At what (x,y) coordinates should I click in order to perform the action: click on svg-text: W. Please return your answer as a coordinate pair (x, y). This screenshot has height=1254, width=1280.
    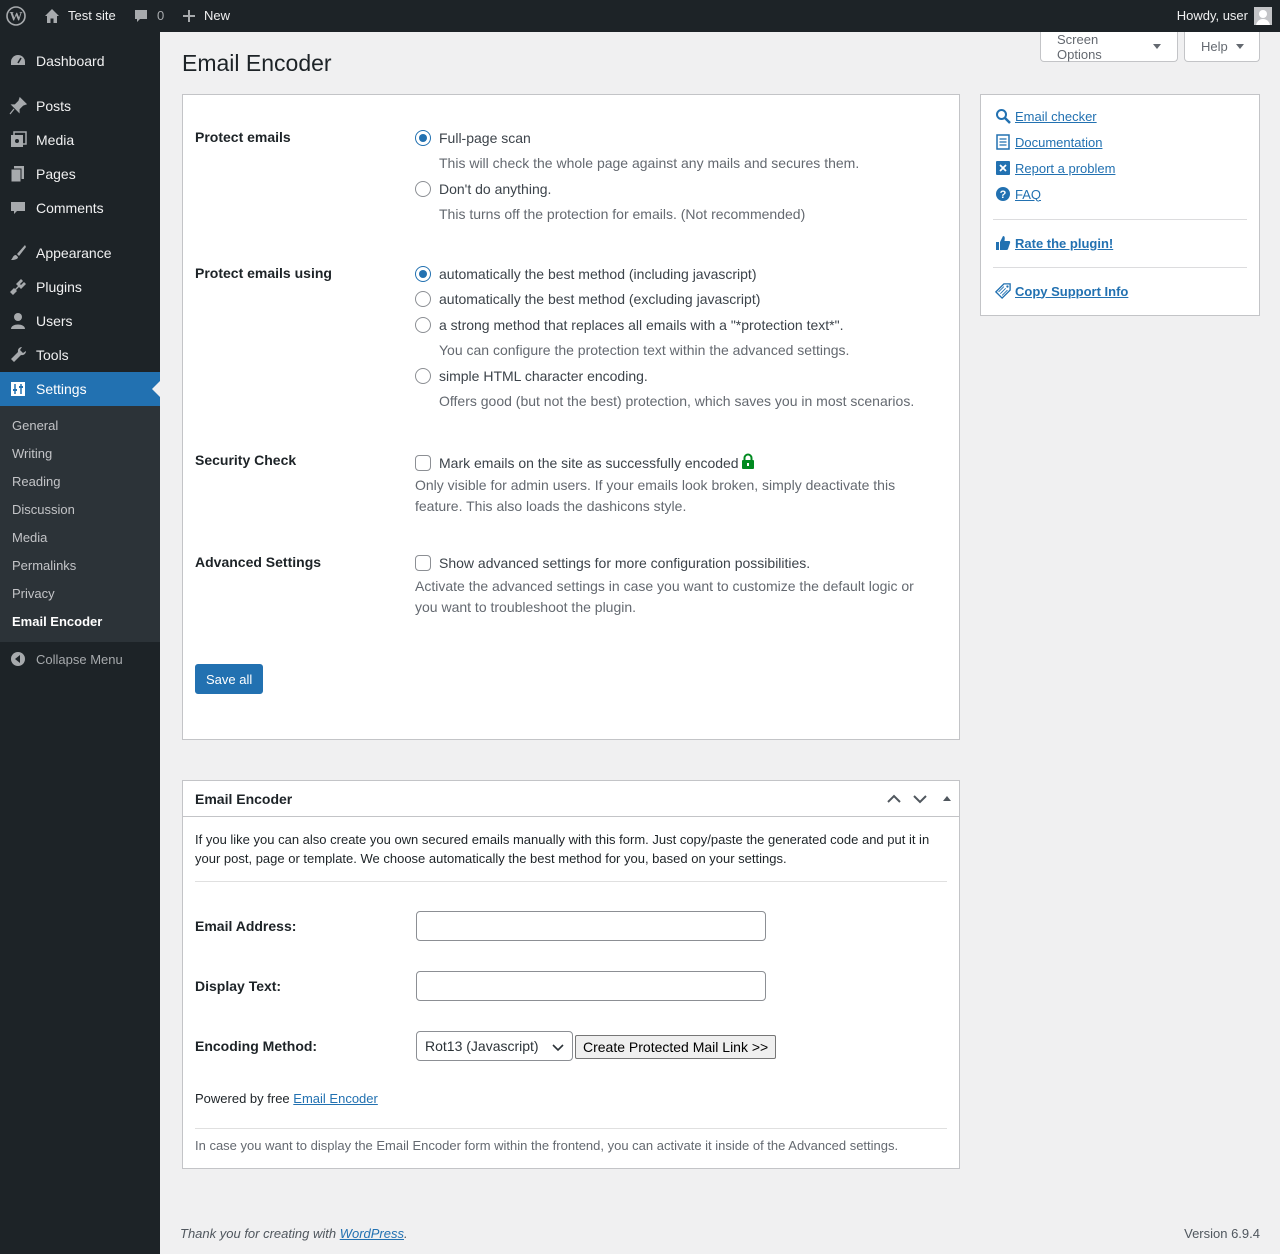
    Looking at the image, I should click on (16, 16).